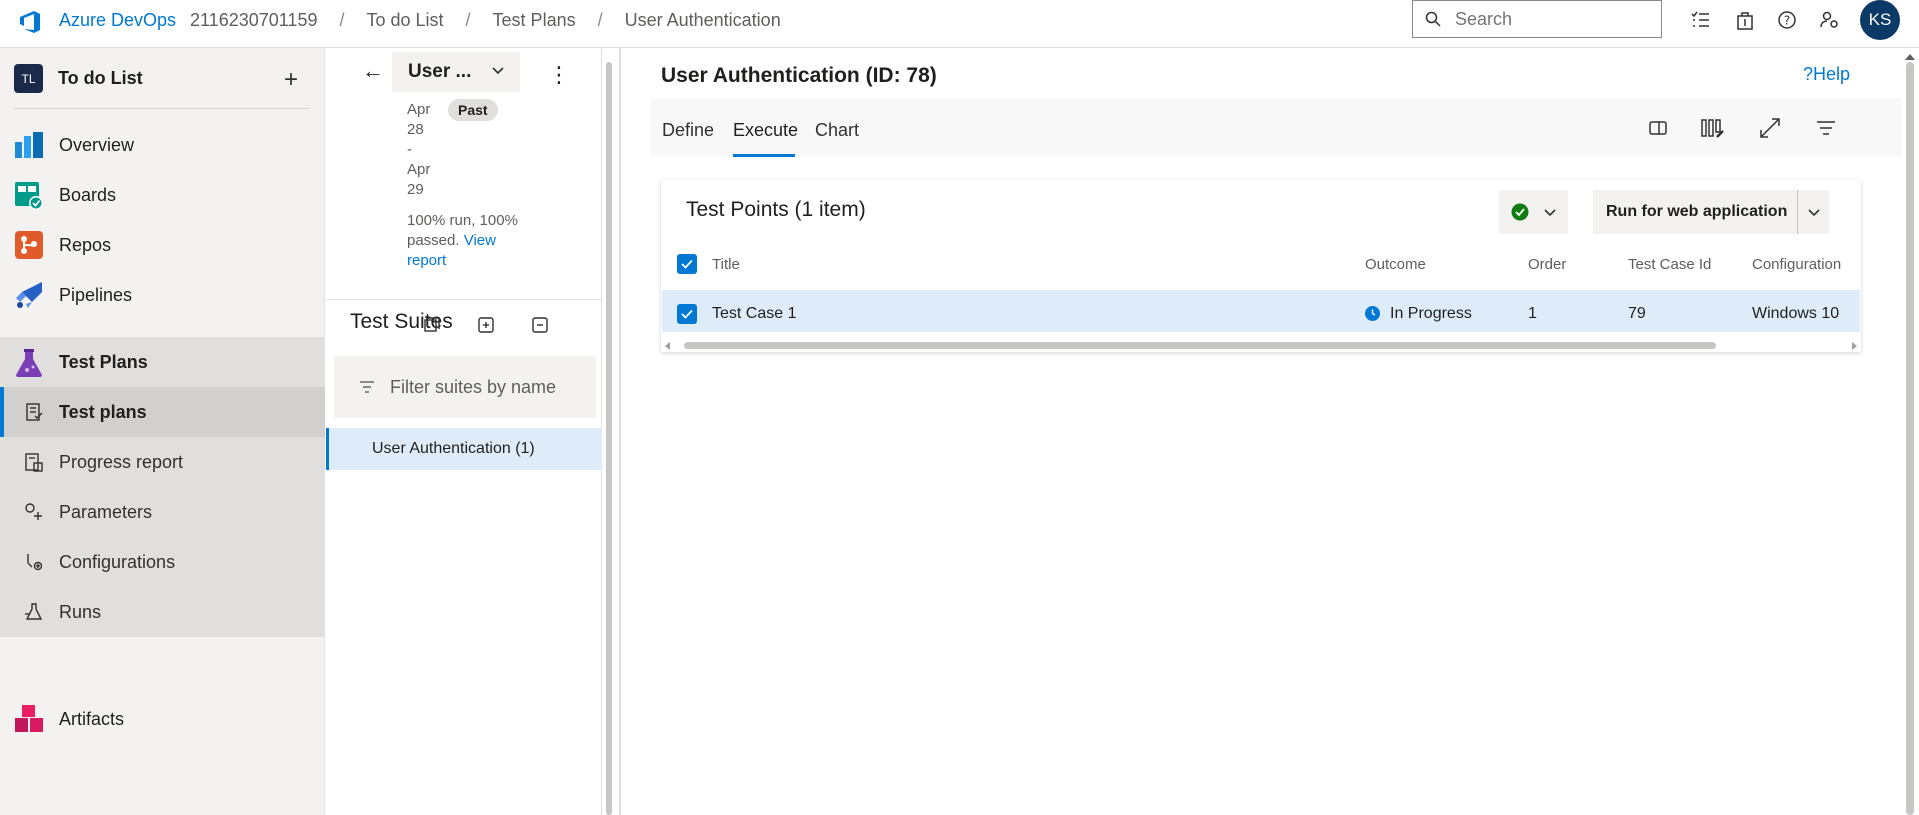  Describe the element at coordinates (29, 196) in the screenshot. I see `boards-icon` at that location.